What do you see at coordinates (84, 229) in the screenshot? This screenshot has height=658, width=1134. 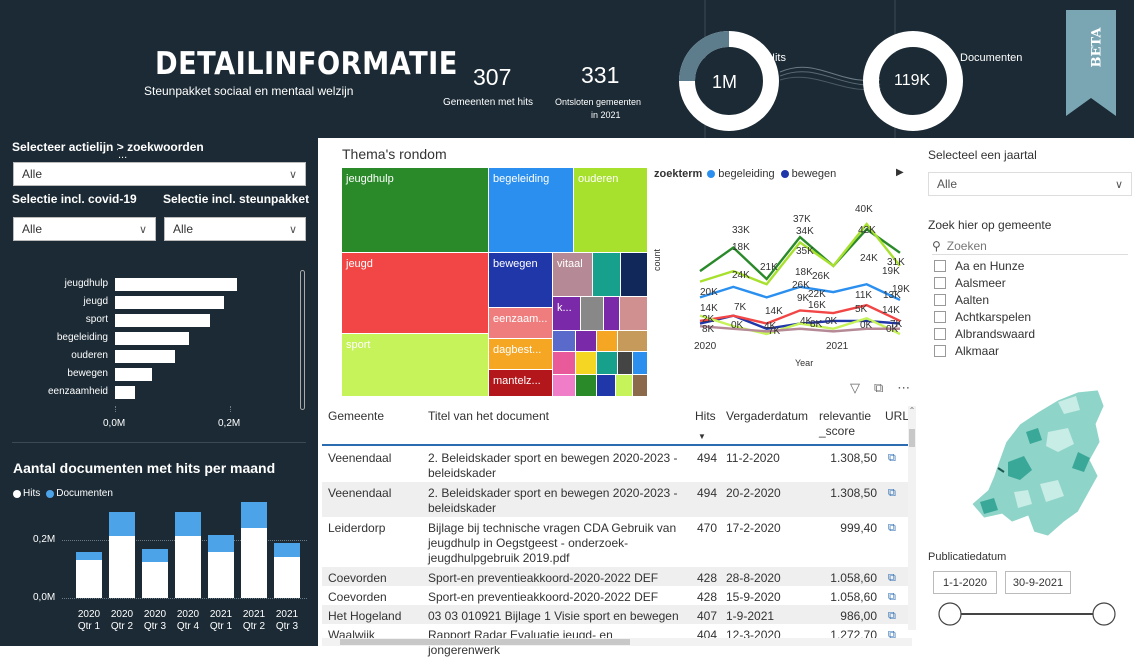 I see `covid-dropdown: Alle ∨` at bounding box center [84, 229].